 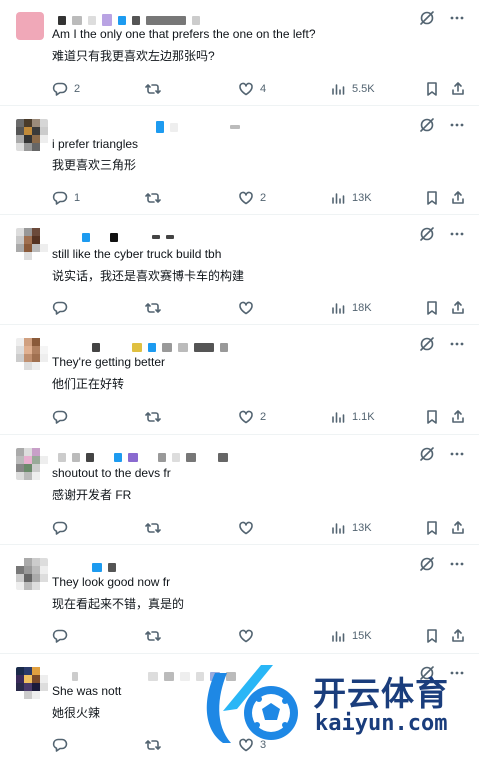 I want to click on brand-url: kaiyun.com, so click(x=381, y=723).